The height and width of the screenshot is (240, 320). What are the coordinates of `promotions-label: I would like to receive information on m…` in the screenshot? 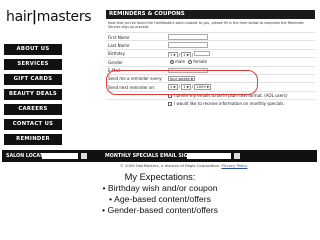 It's located at (229, 104).